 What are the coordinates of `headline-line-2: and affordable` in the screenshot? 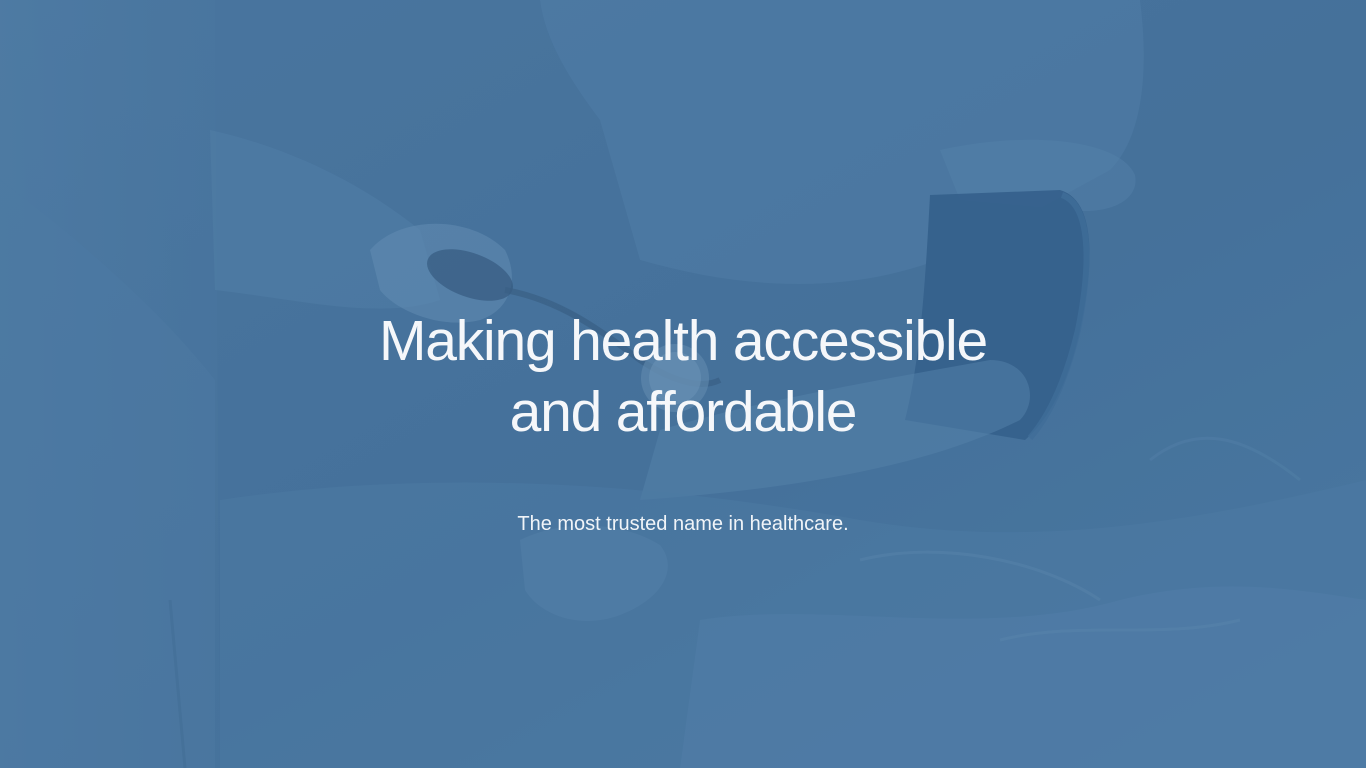 It's located at (683, 412).